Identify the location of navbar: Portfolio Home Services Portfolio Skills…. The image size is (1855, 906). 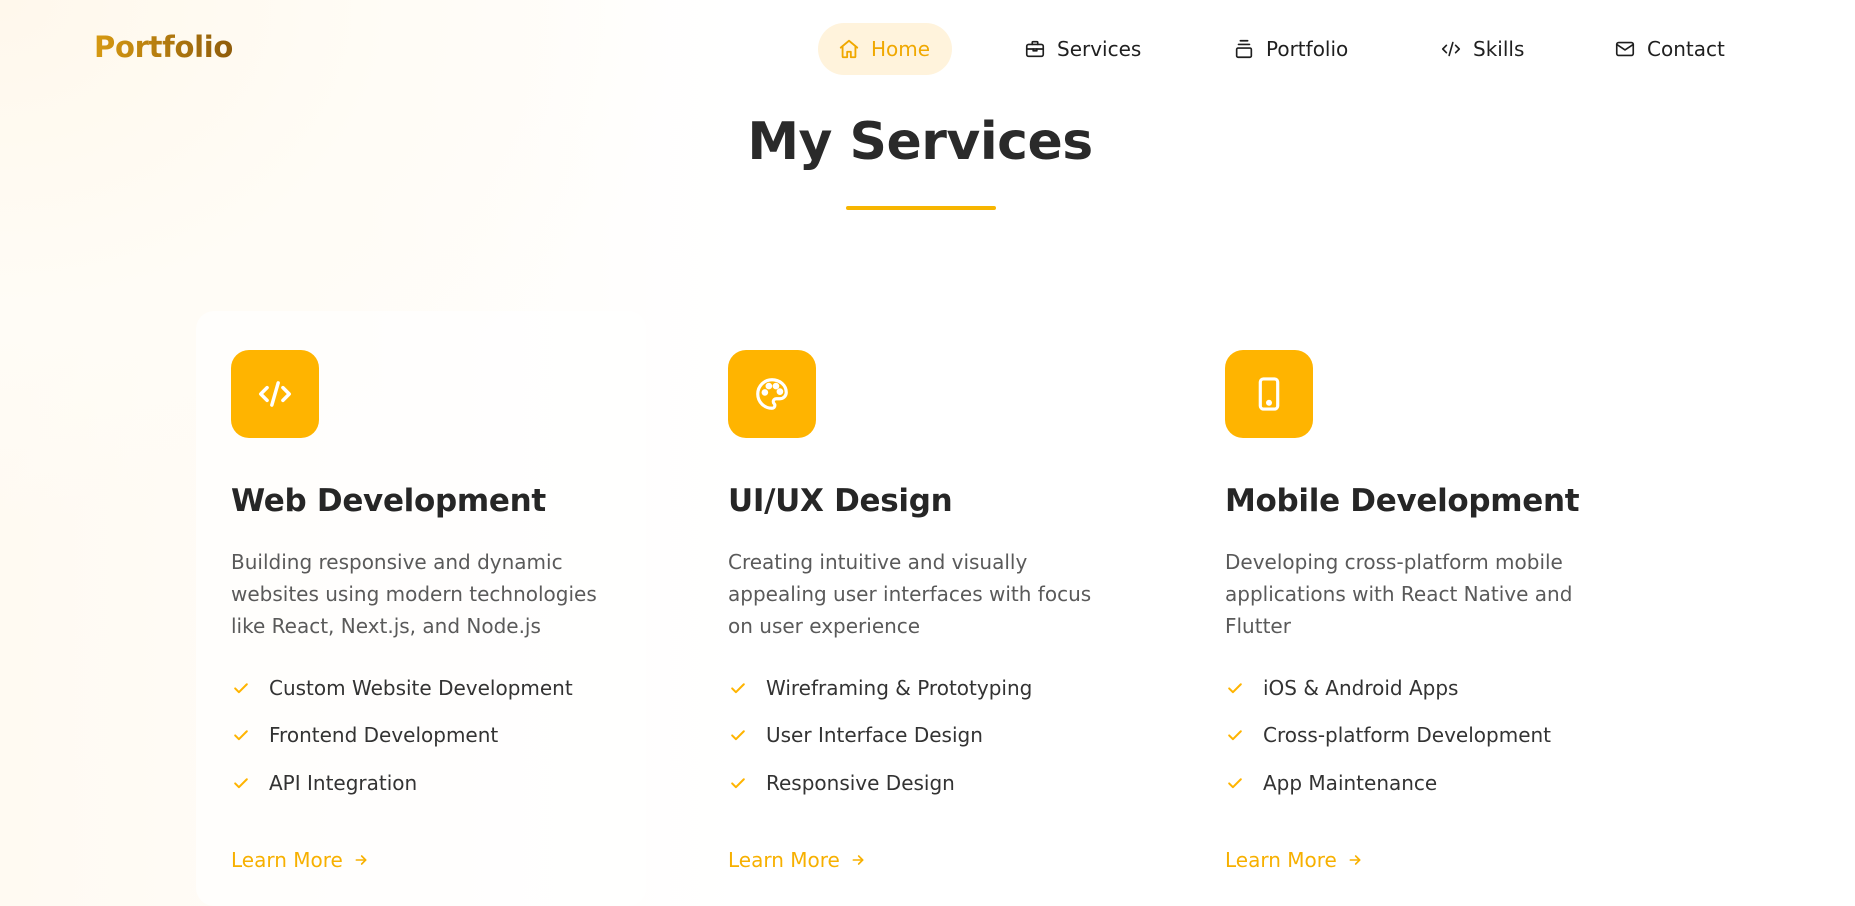
(927, 49).